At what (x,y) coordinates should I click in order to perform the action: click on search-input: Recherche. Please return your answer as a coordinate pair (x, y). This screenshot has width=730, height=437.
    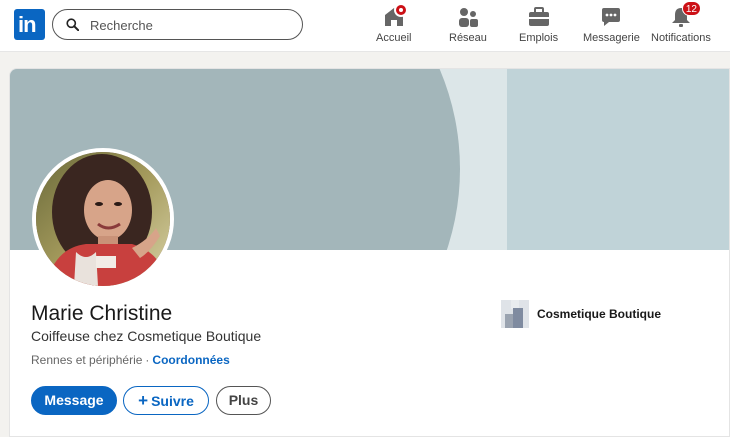
    Looking at the image, I should click on (121, 25).